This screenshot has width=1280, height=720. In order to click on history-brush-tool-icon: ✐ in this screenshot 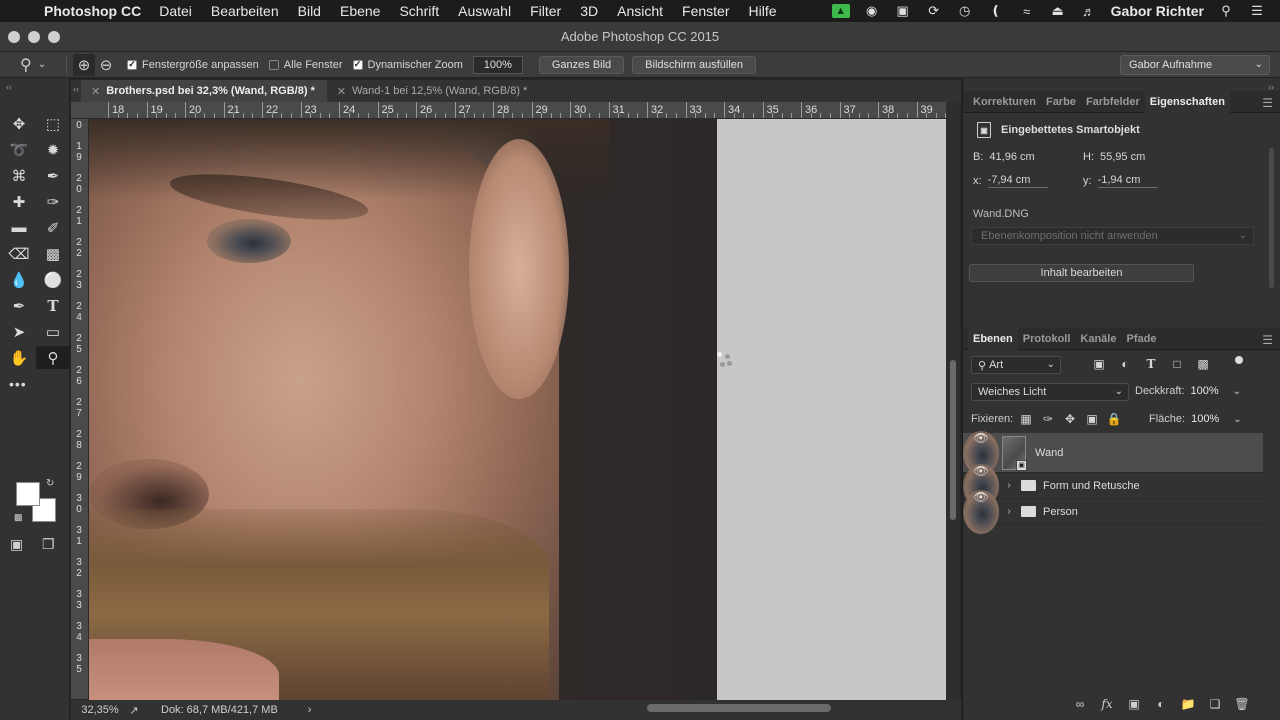, I will do `click(53, 227)`.